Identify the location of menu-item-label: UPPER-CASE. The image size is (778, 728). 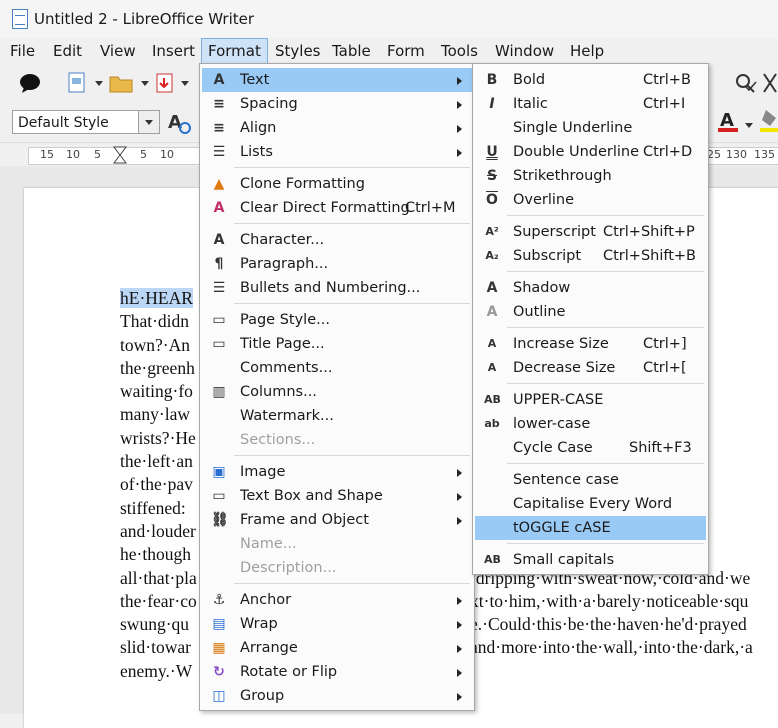
(558, 400).